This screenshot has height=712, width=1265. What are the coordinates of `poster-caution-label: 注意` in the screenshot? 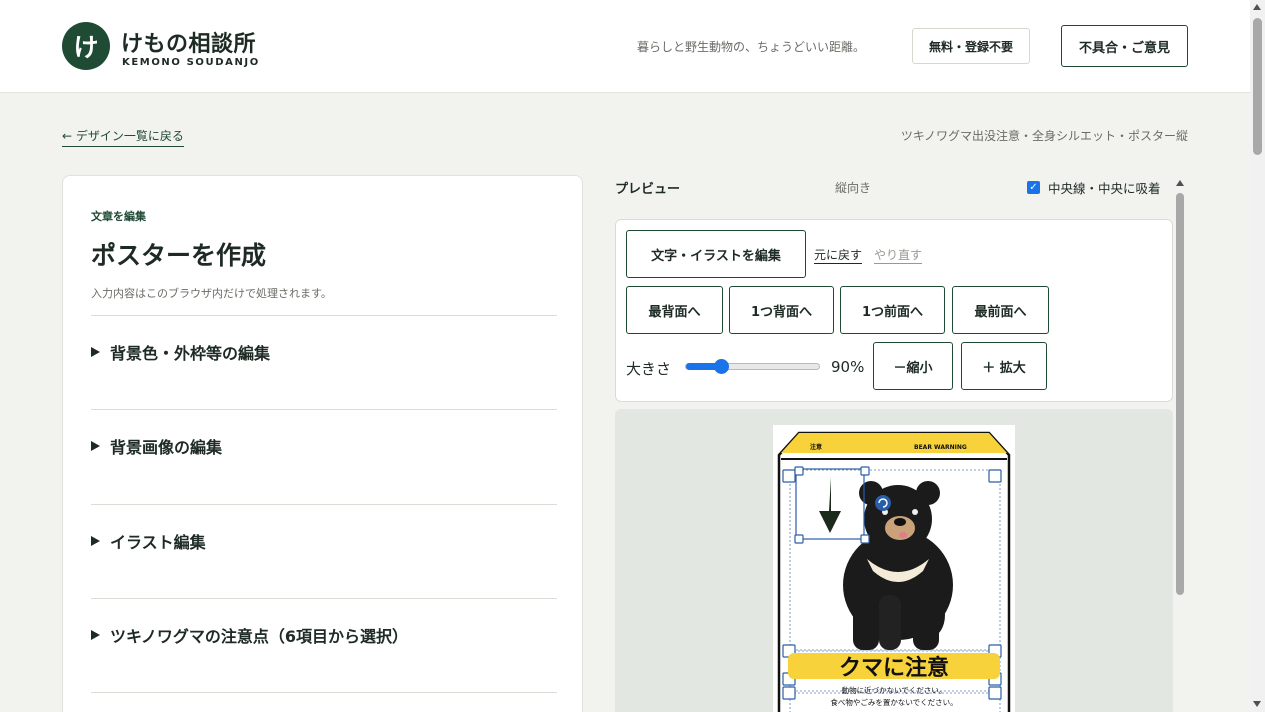 It's located at (816, 447).